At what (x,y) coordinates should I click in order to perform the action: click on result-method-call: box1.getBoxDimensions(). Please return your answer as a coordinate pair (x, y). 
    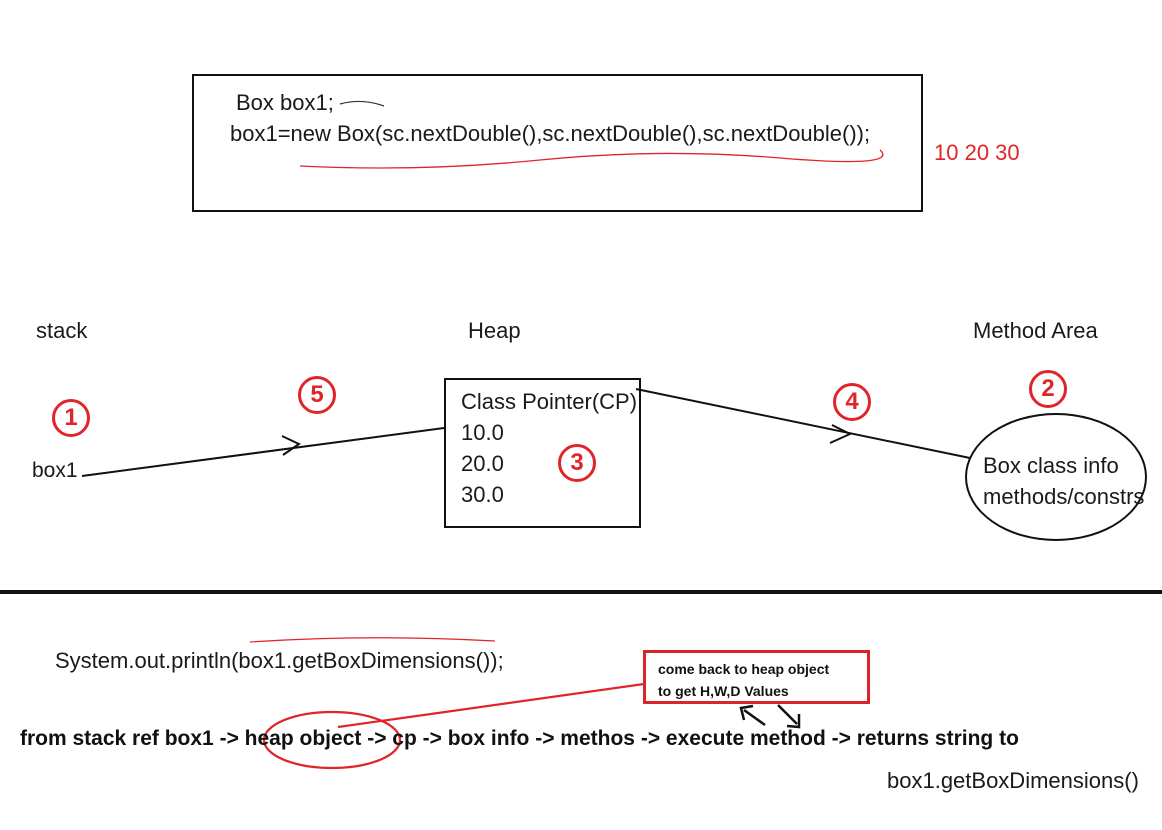
    Looking at the image, I should click on (1013, 780).